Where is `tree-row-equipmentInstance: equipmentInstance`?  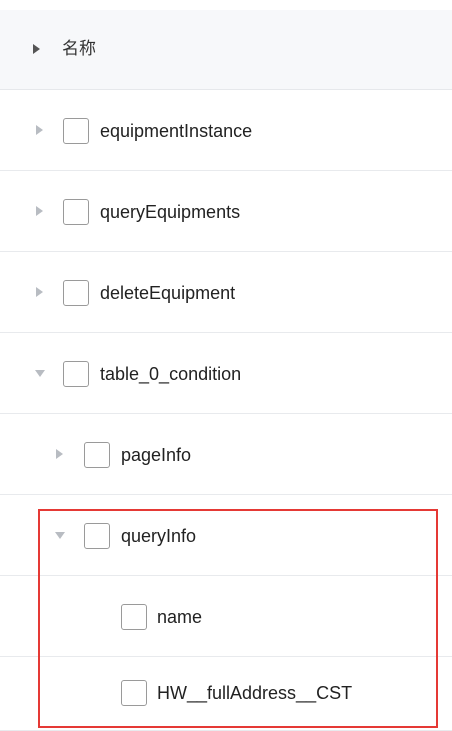
tree-row-equipmentInstance: equipmentInstance is located at coordinates (226, 130).